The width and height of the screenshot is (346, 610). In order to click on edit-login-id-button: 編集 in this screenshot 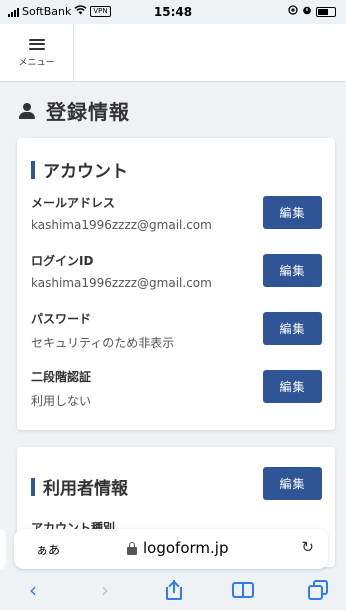, I will do `click(292, 270)`.